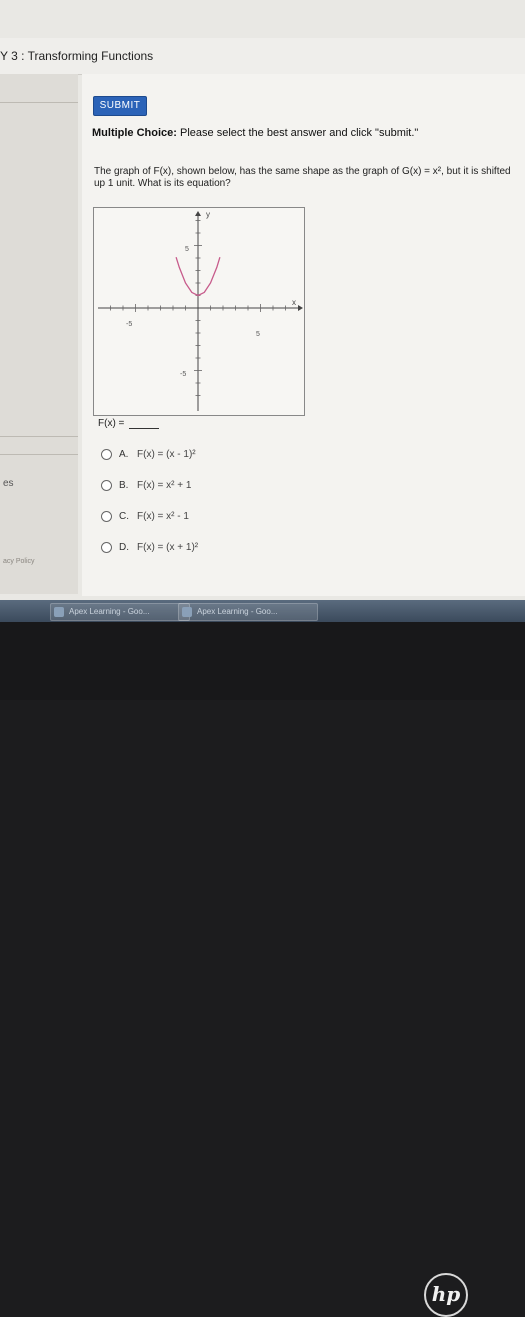 This screenshot has height=1317, width=525. What do you see at coordinates (134, 133) in the screenshot?
I see `instructions-lead: Multiple Choice:` at bounding box center [134, 133].